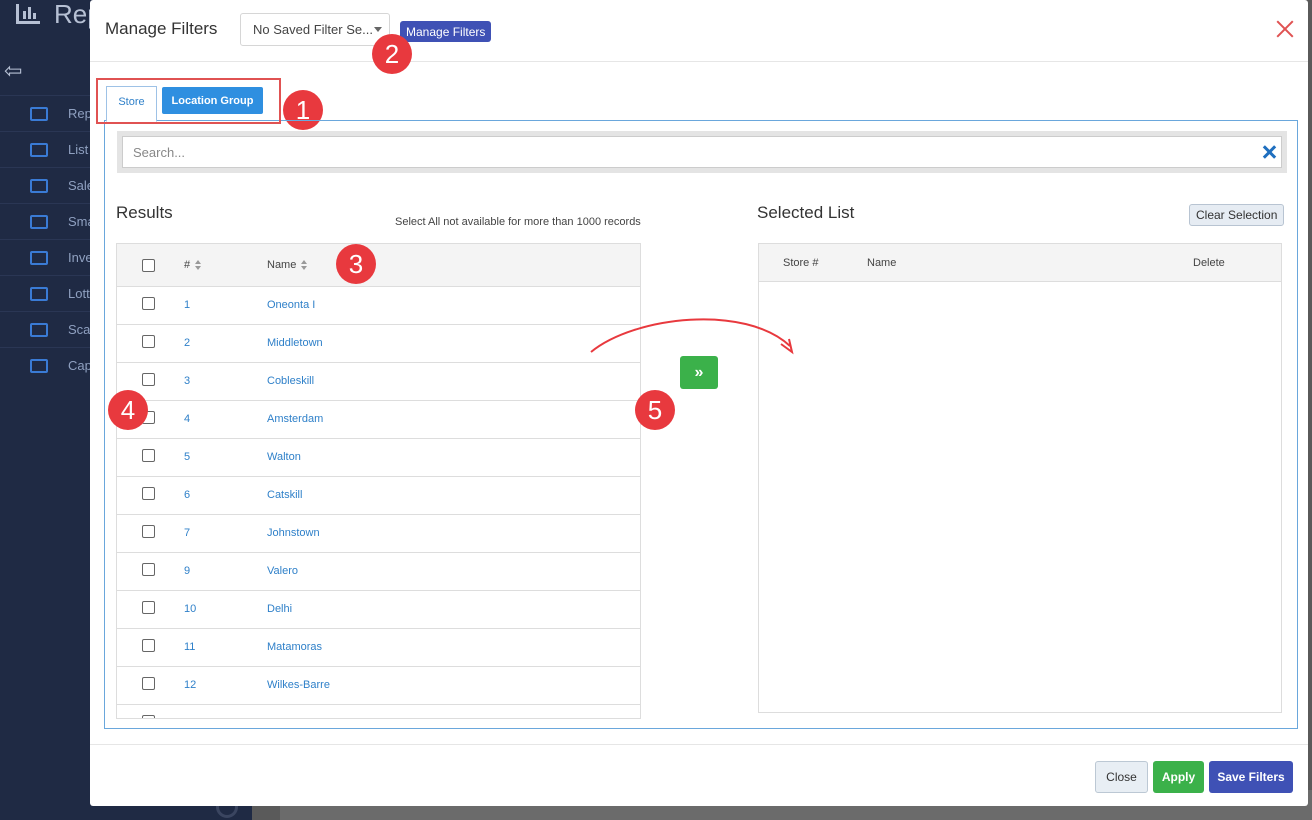 The height and width of the screenshot is (820, 1312). I want to click on save-filters-button: Save Filters, so click(1251, 777).